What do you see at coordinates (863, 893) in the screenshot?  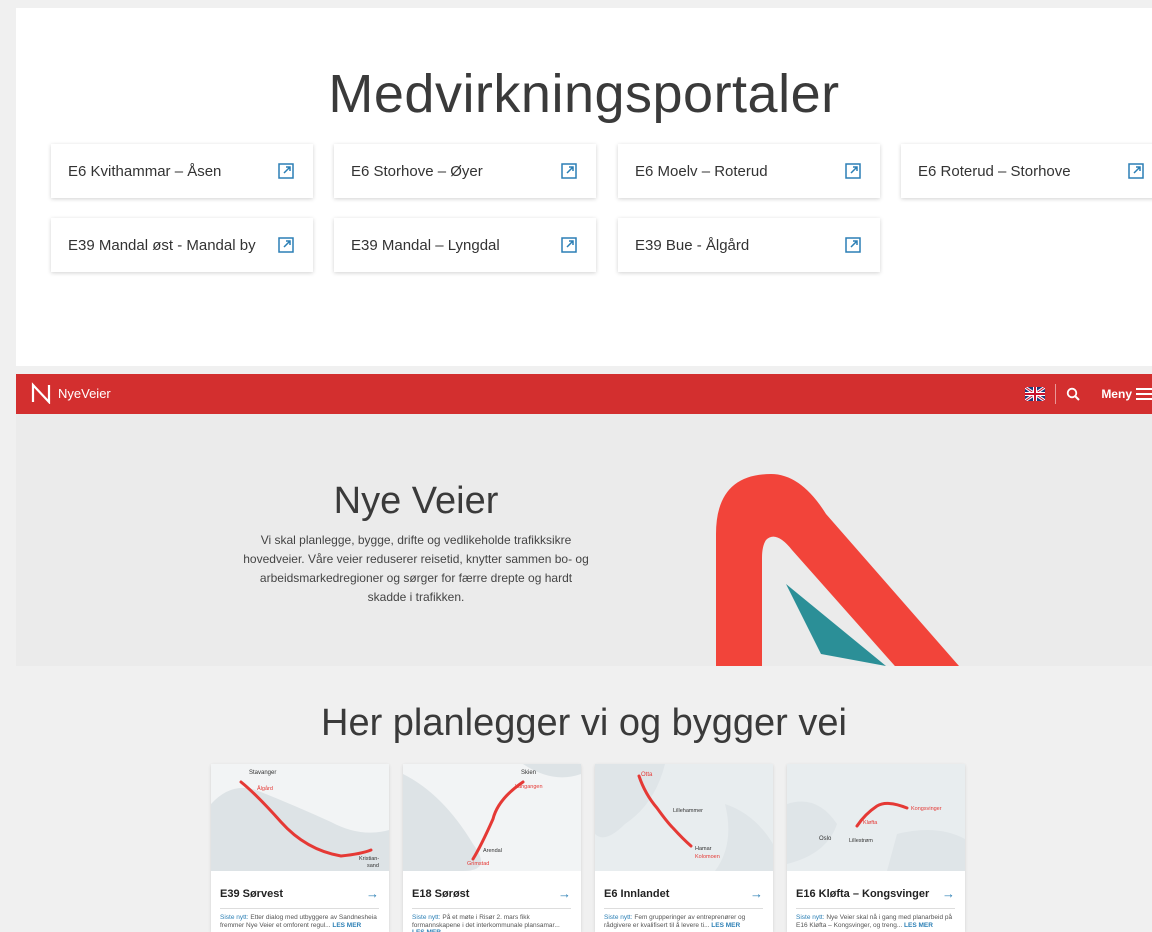 I see `project-name: E16 Kløfta – Kongsvinger` at bounding box center [863, 893].